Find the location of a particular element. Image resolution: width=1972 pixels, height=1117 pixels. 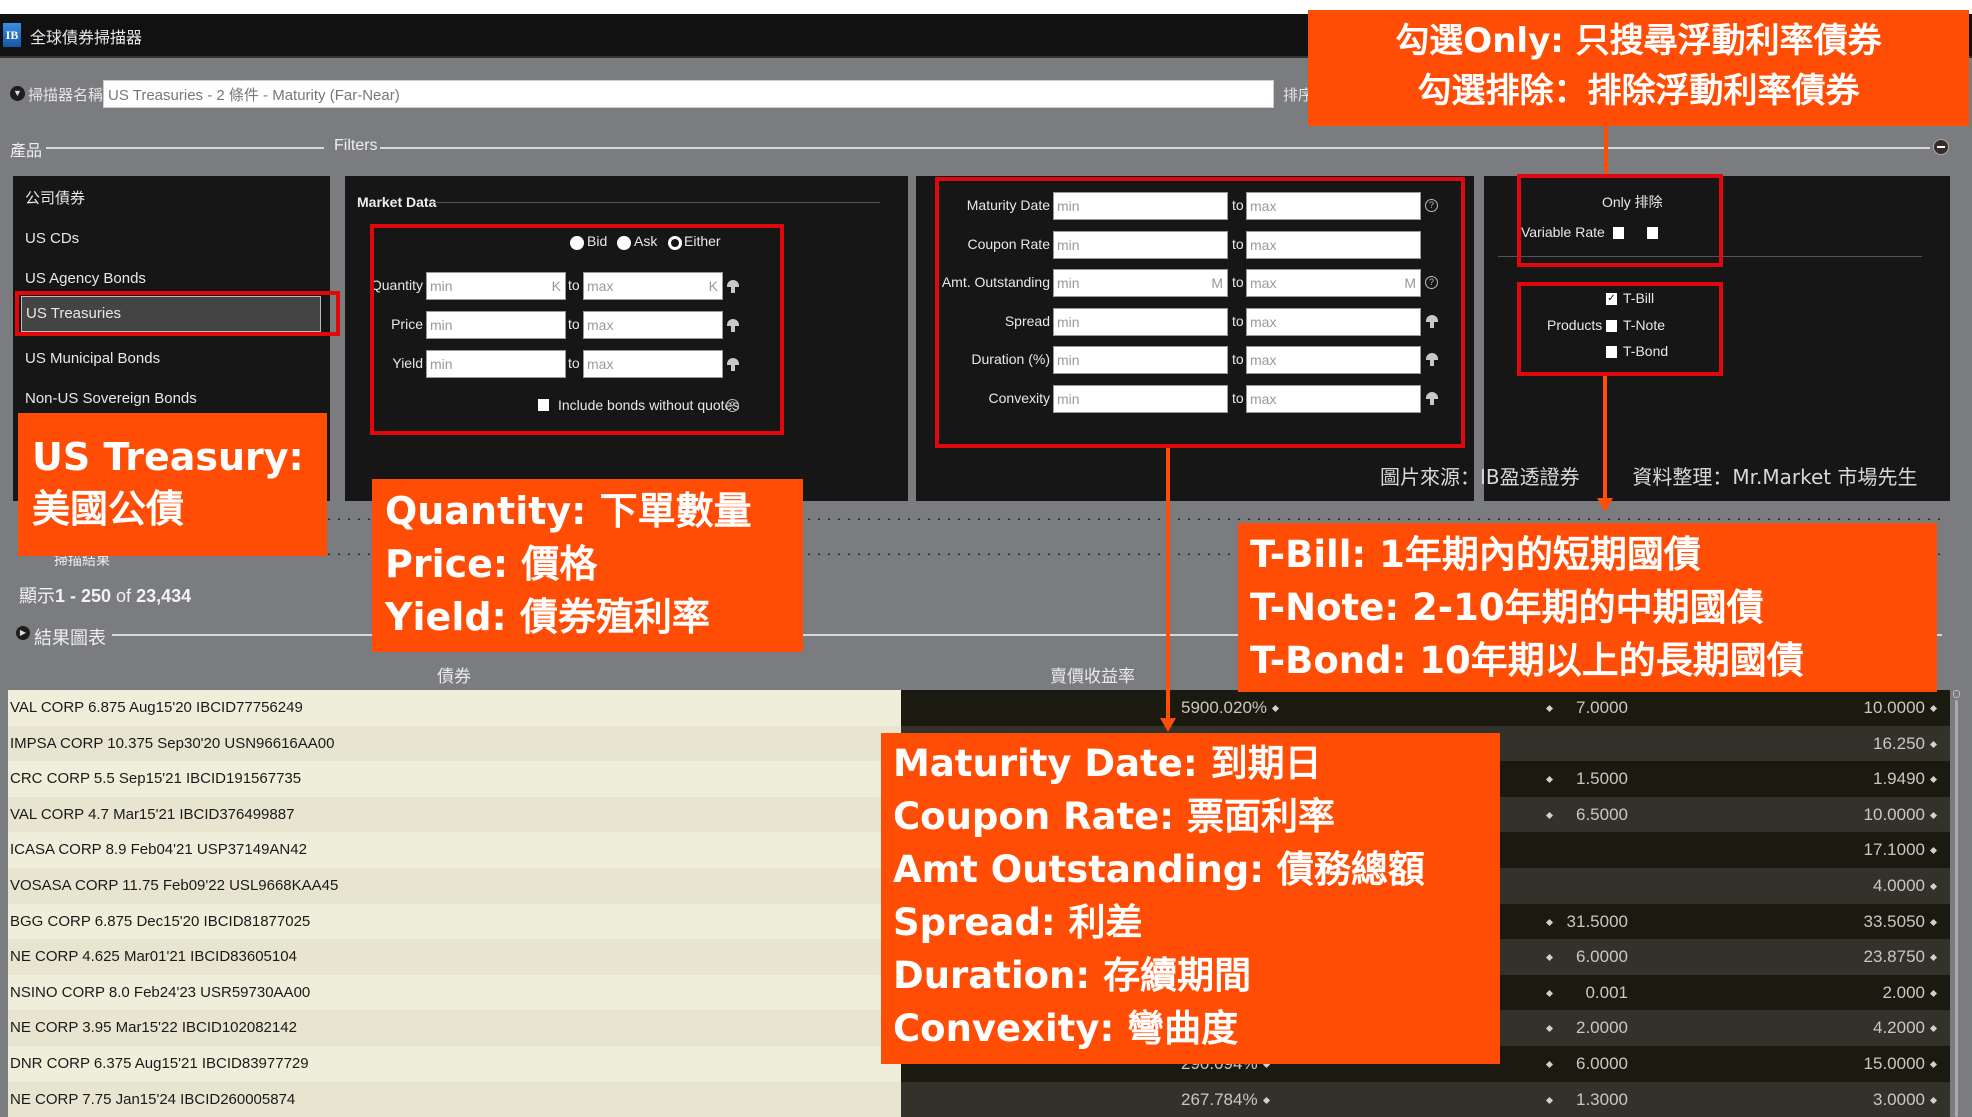

collapse-toggle-icon: ▼ is located at coordinates (17, 93).